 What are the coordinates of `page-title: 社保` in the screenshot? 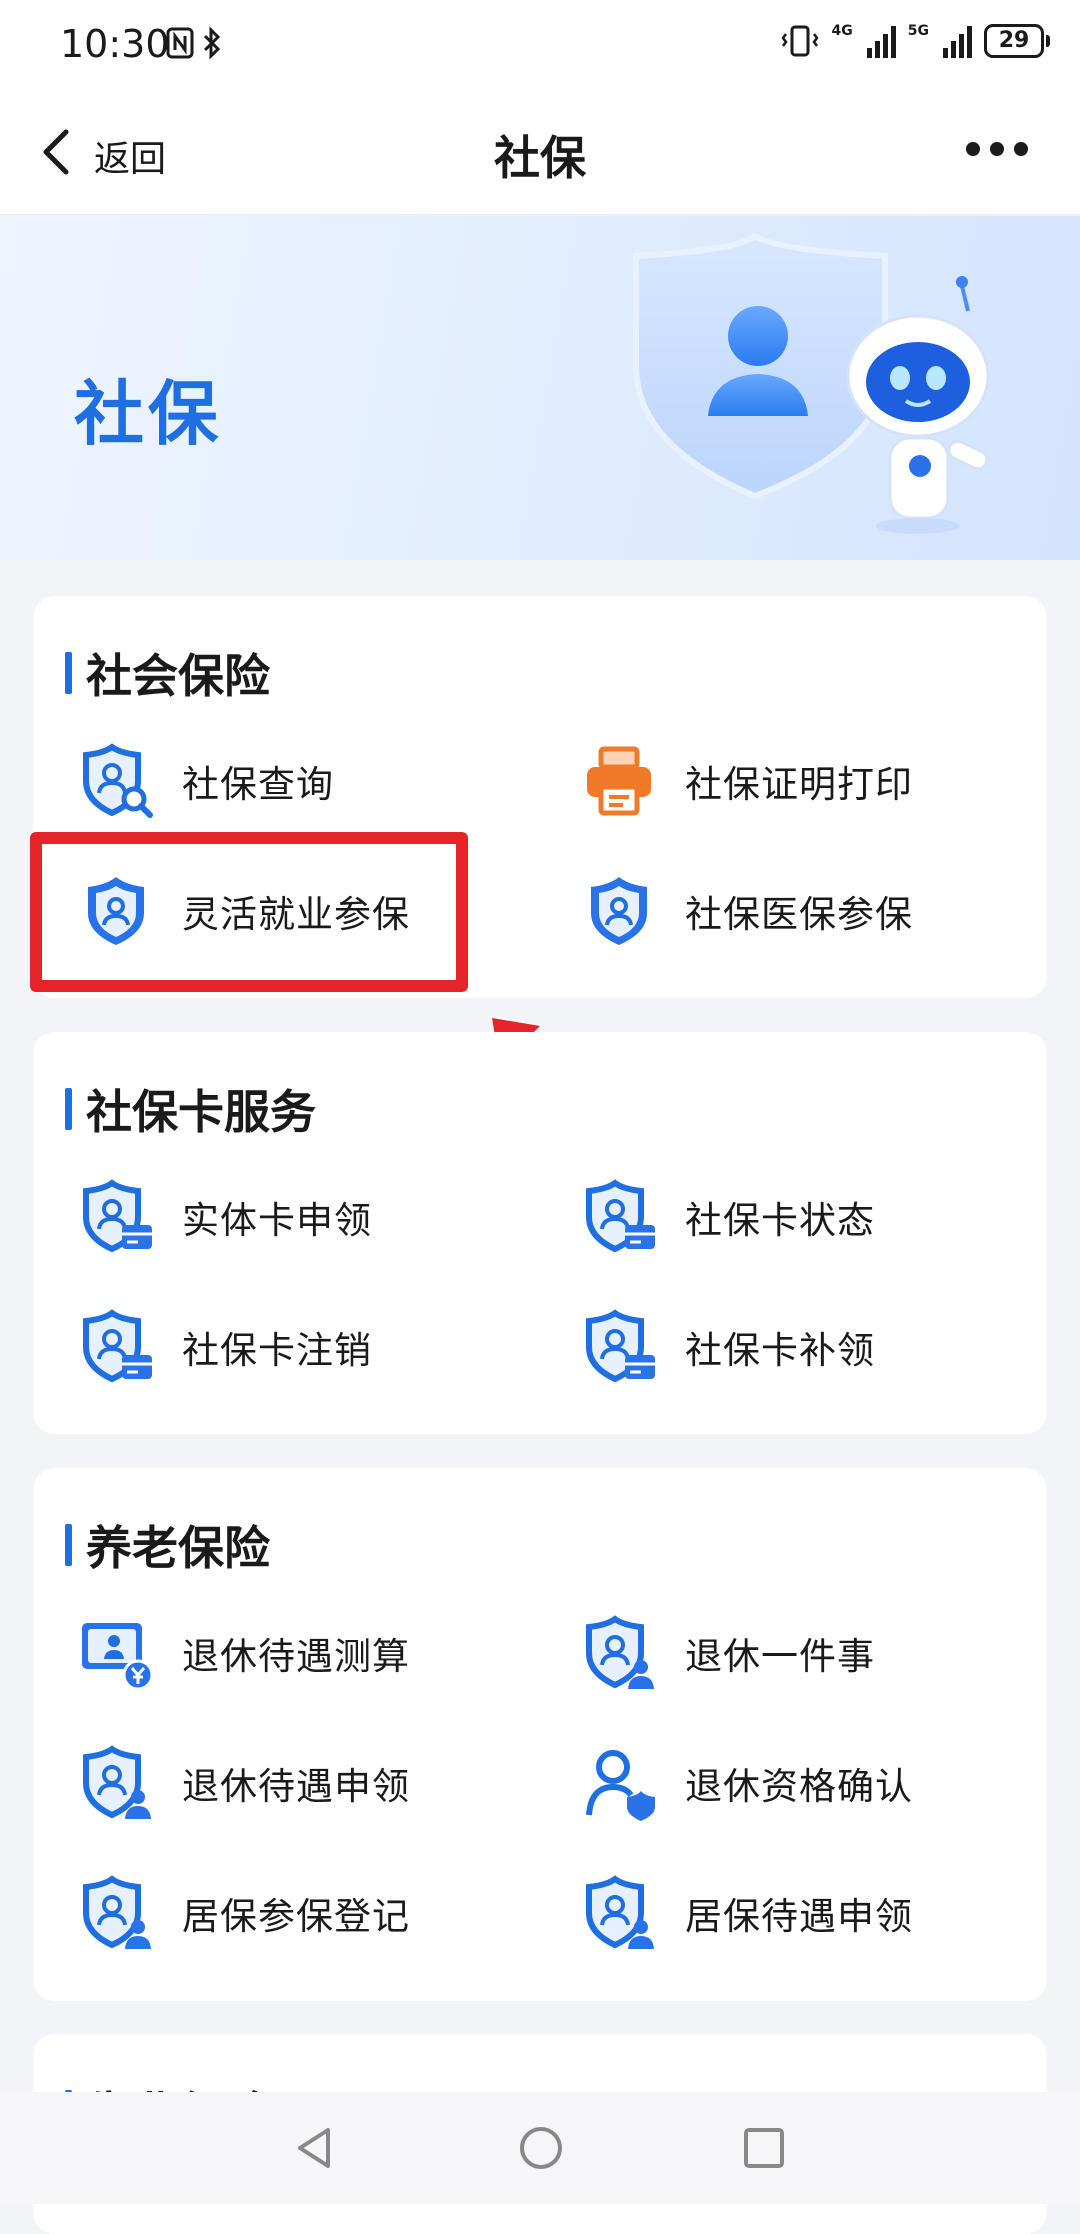 It's located at (540, 158).